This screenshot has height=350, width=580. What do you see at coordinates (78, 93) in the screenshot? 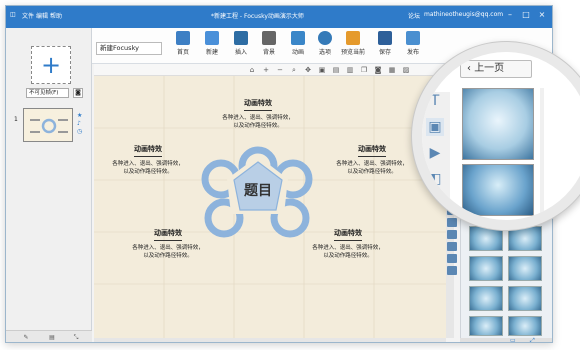
I see `camera-button: ◙` at bounding box center [78, 93].